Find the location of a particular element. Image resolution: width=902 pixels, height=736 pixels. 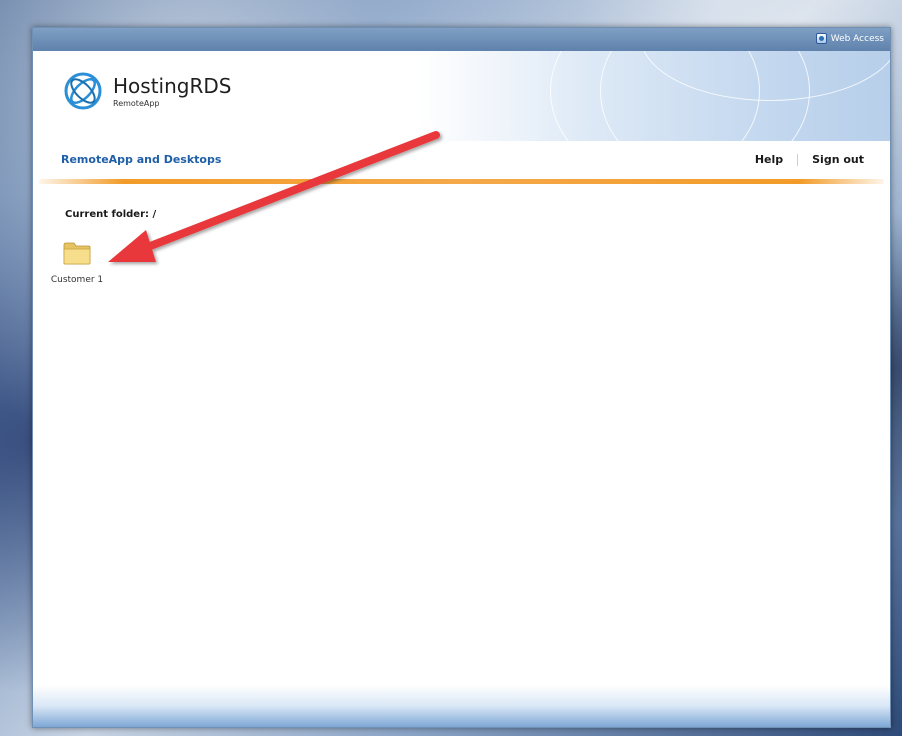

web-access-icon is located at coordinates (821, 38).